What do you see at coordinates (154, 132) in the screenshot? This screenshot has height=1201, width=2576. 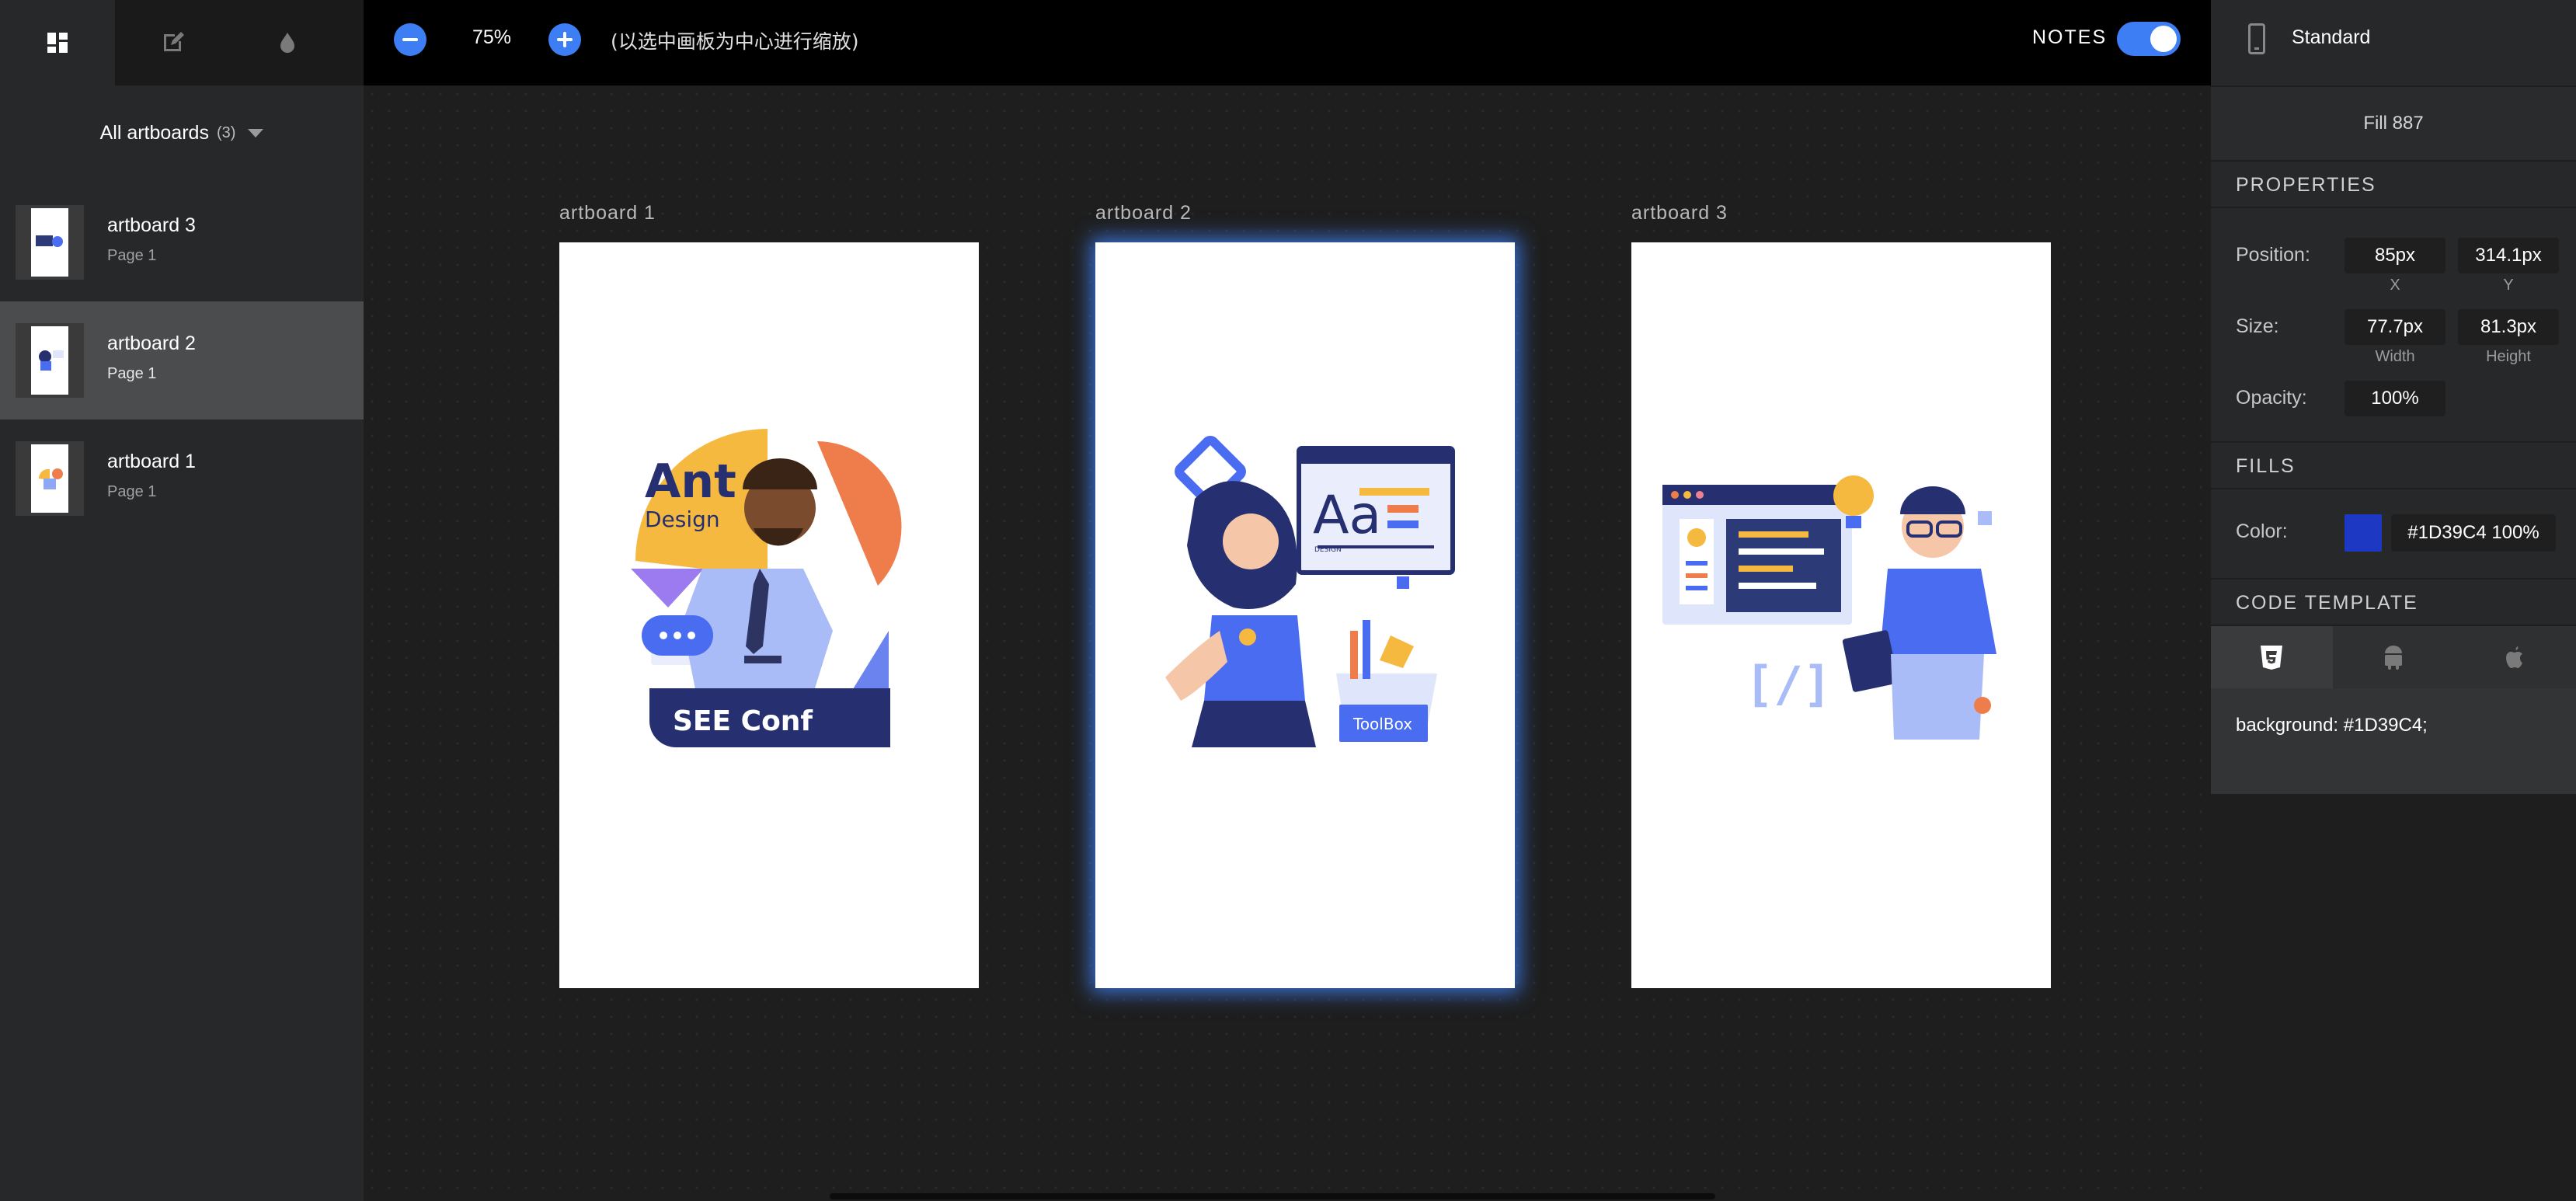 I see `filter-label: All artboards` at bounding box center [154, 132].